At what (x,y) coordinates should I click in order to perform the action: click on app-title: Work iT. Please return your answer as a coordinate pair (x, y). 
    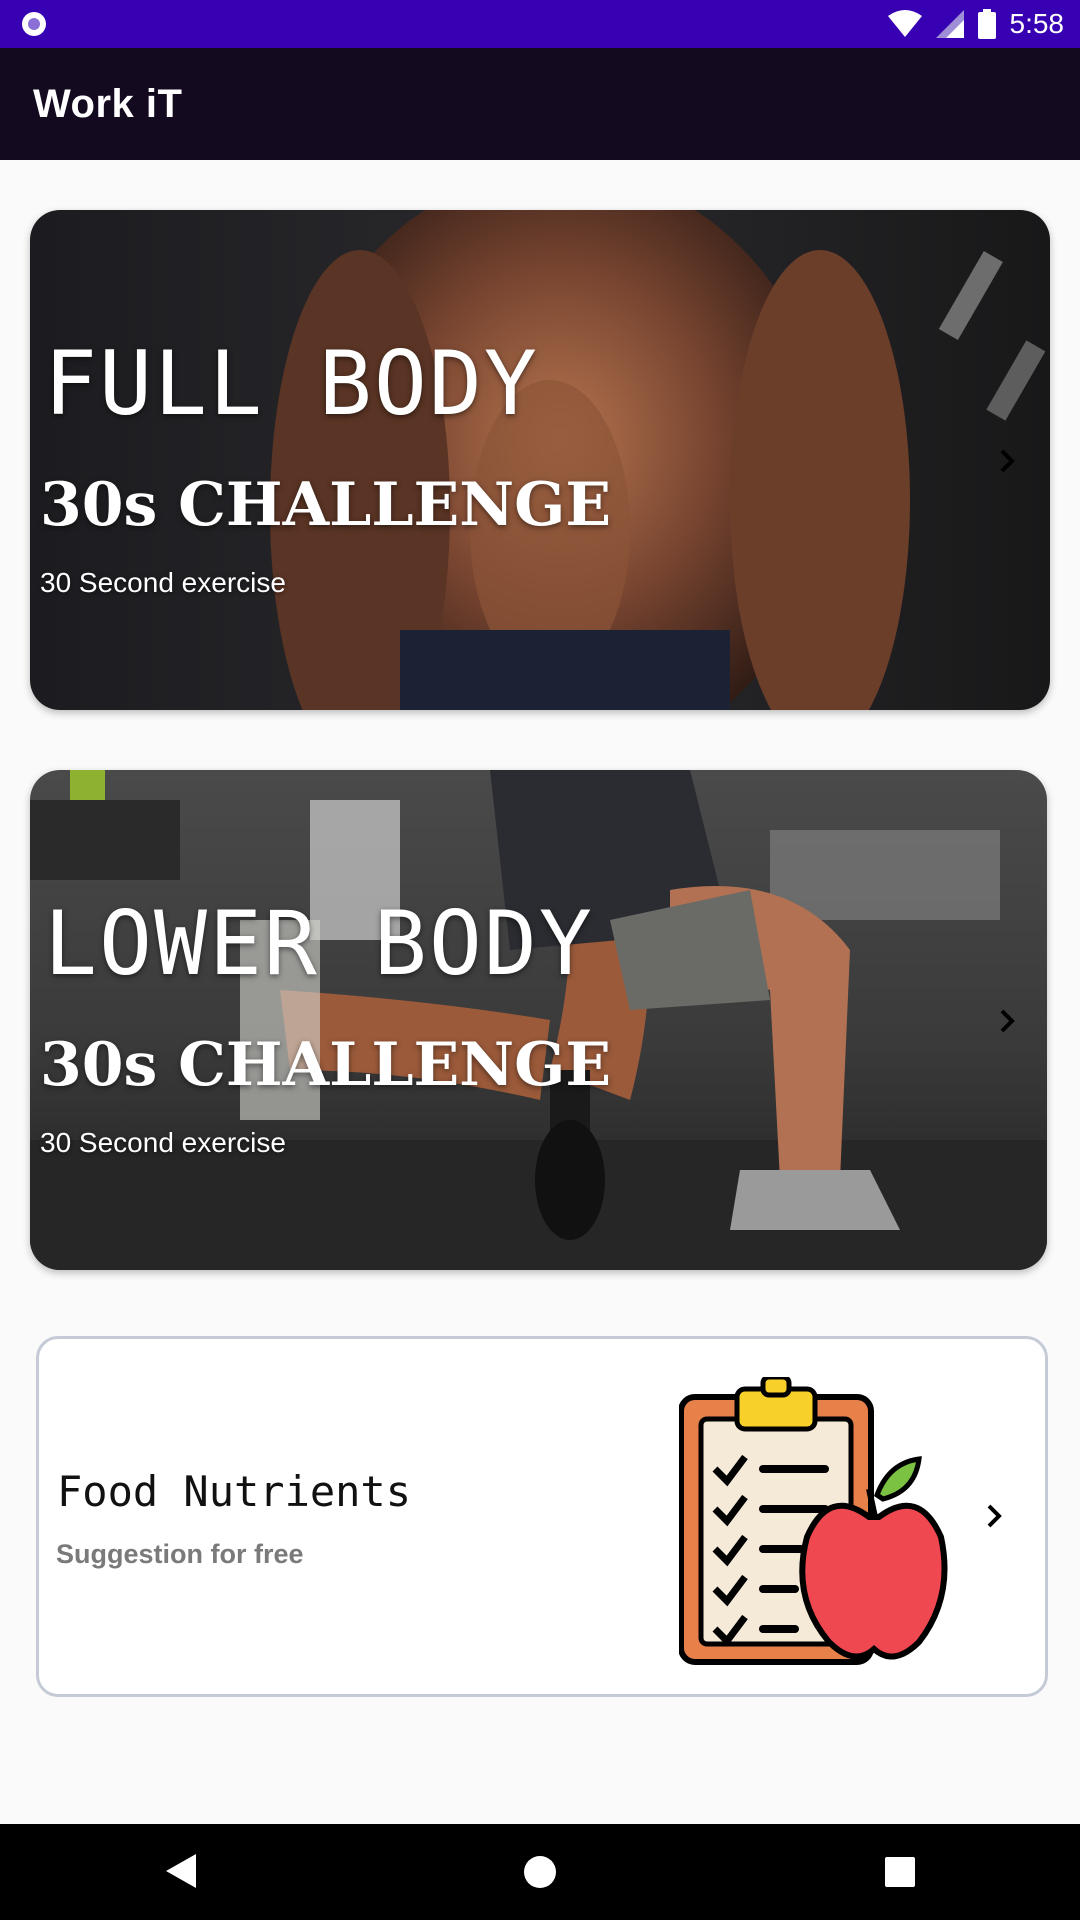
    Looking at the image, I should click on (108, 104).